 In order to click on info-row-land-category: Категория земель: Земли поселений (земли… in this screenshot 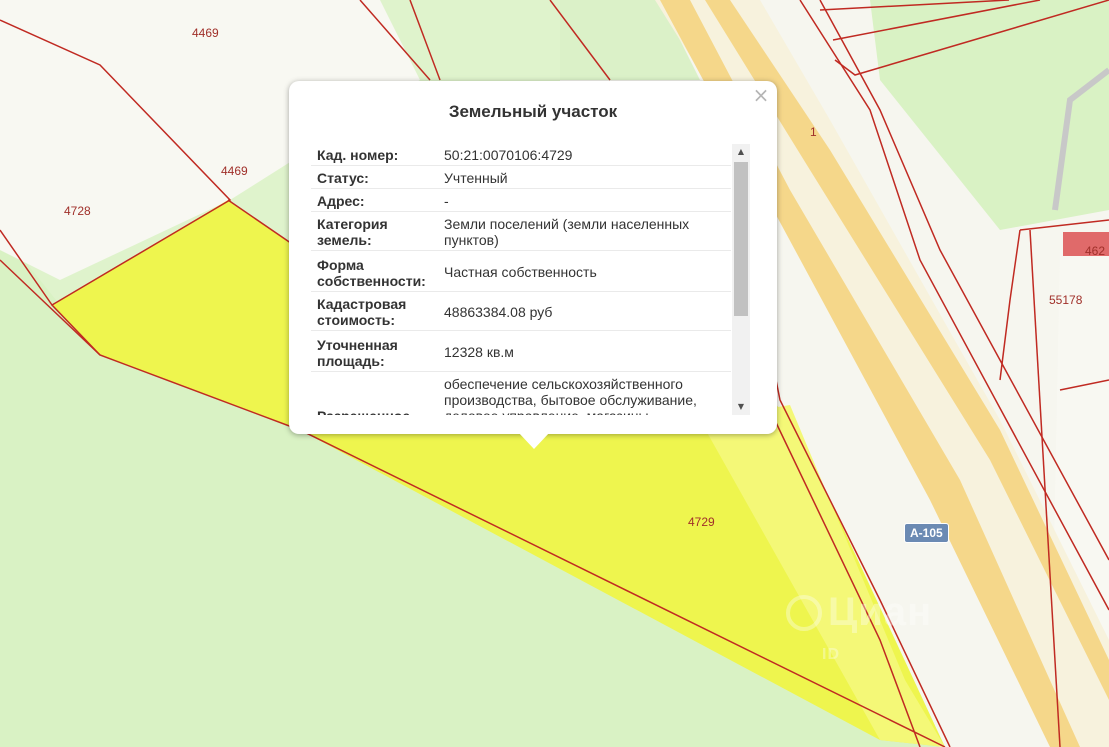, I will do `click(521, 231)`.